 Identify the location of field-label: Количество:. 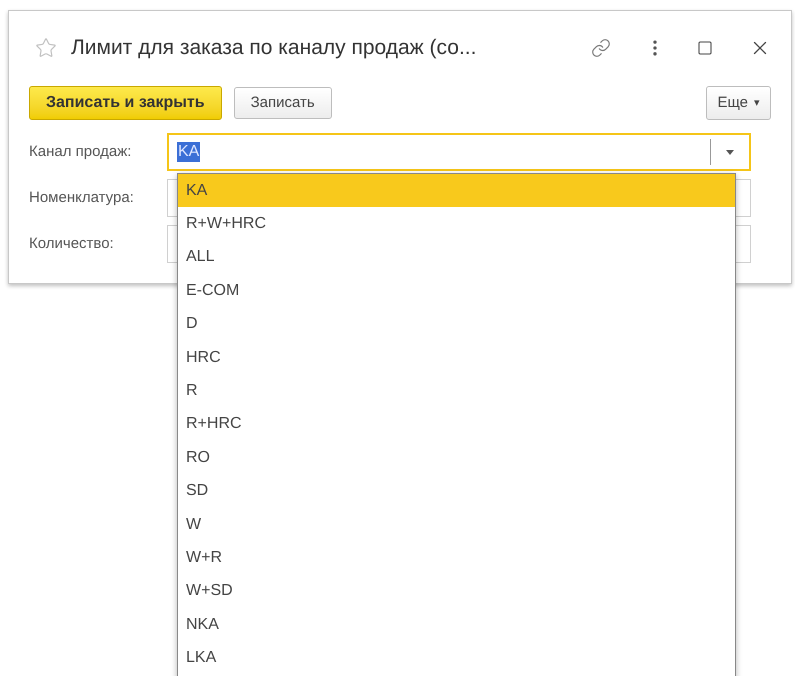
(72, 244).